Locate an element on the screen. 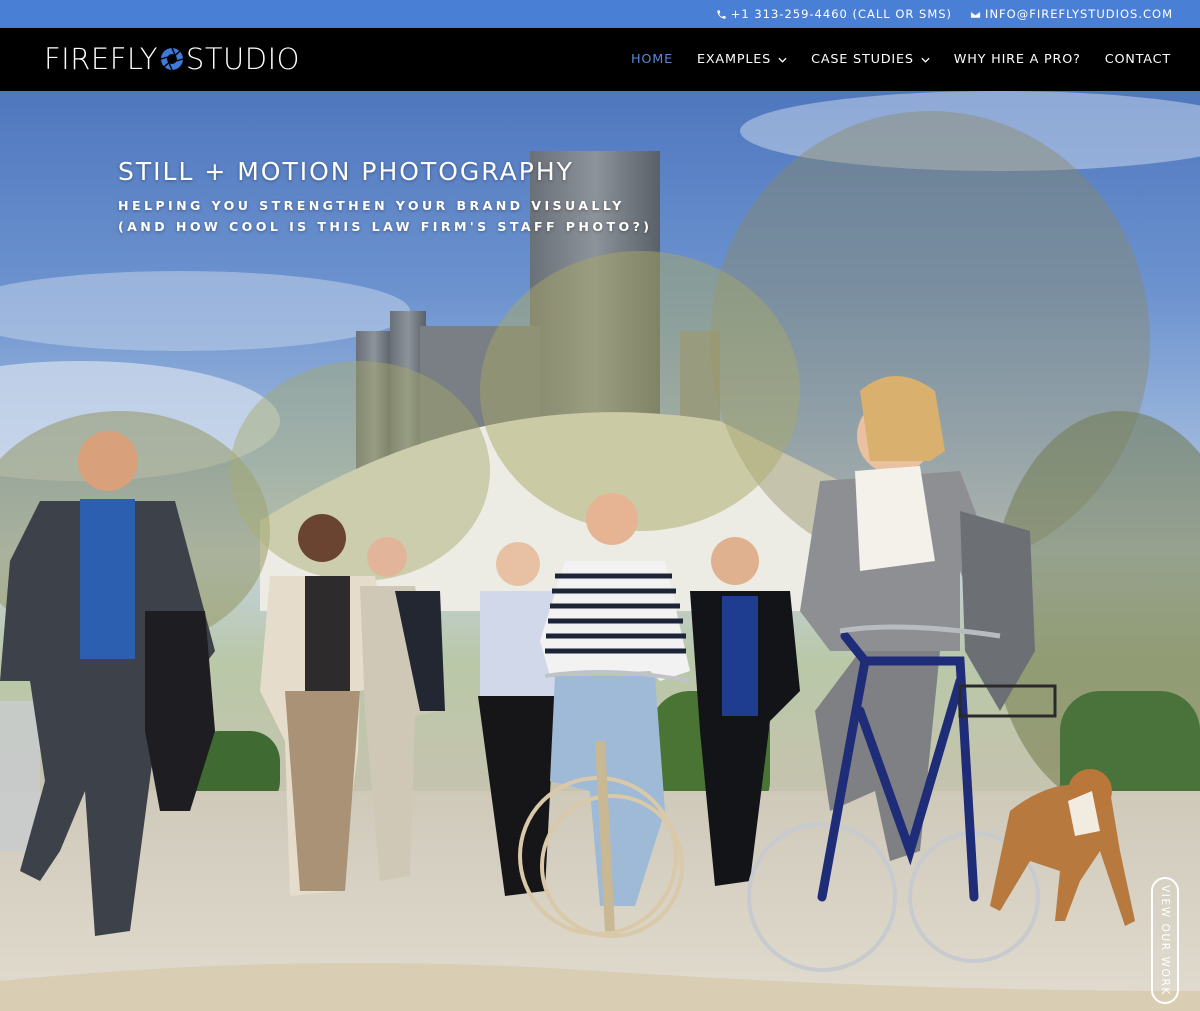 This screenshot has height=1011, width=1200. nav-why-hire: WHY HIRE A PRO? is located at coordinates (1017, 59).